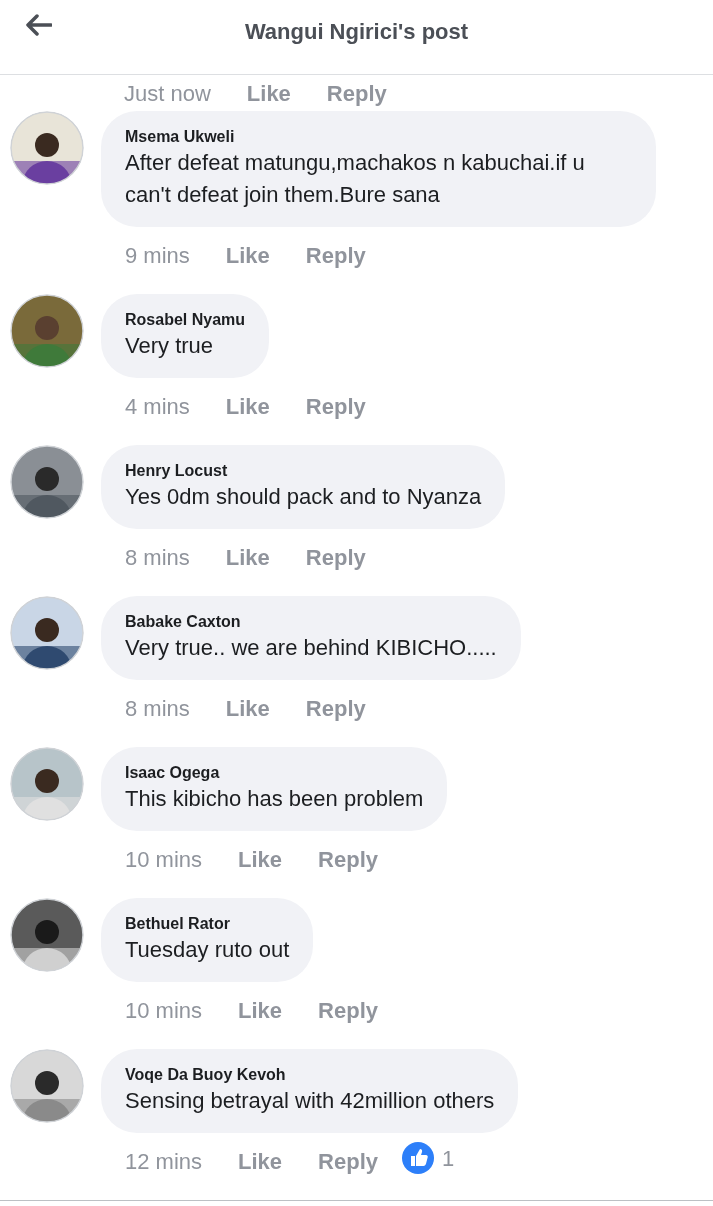 This screenshot has height=1206, width=713. I want to click on comment-author: Isaac Ogega, so click(274, 773).